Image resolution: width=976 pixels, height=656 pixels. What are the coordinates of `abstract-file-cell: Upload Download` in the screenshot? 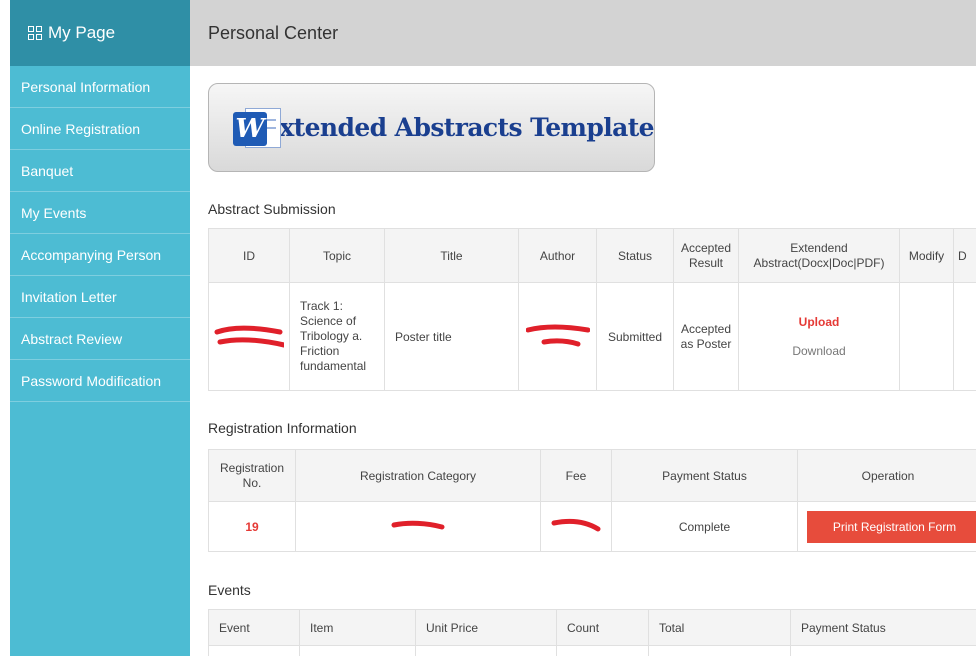 It's located at (819, 336).